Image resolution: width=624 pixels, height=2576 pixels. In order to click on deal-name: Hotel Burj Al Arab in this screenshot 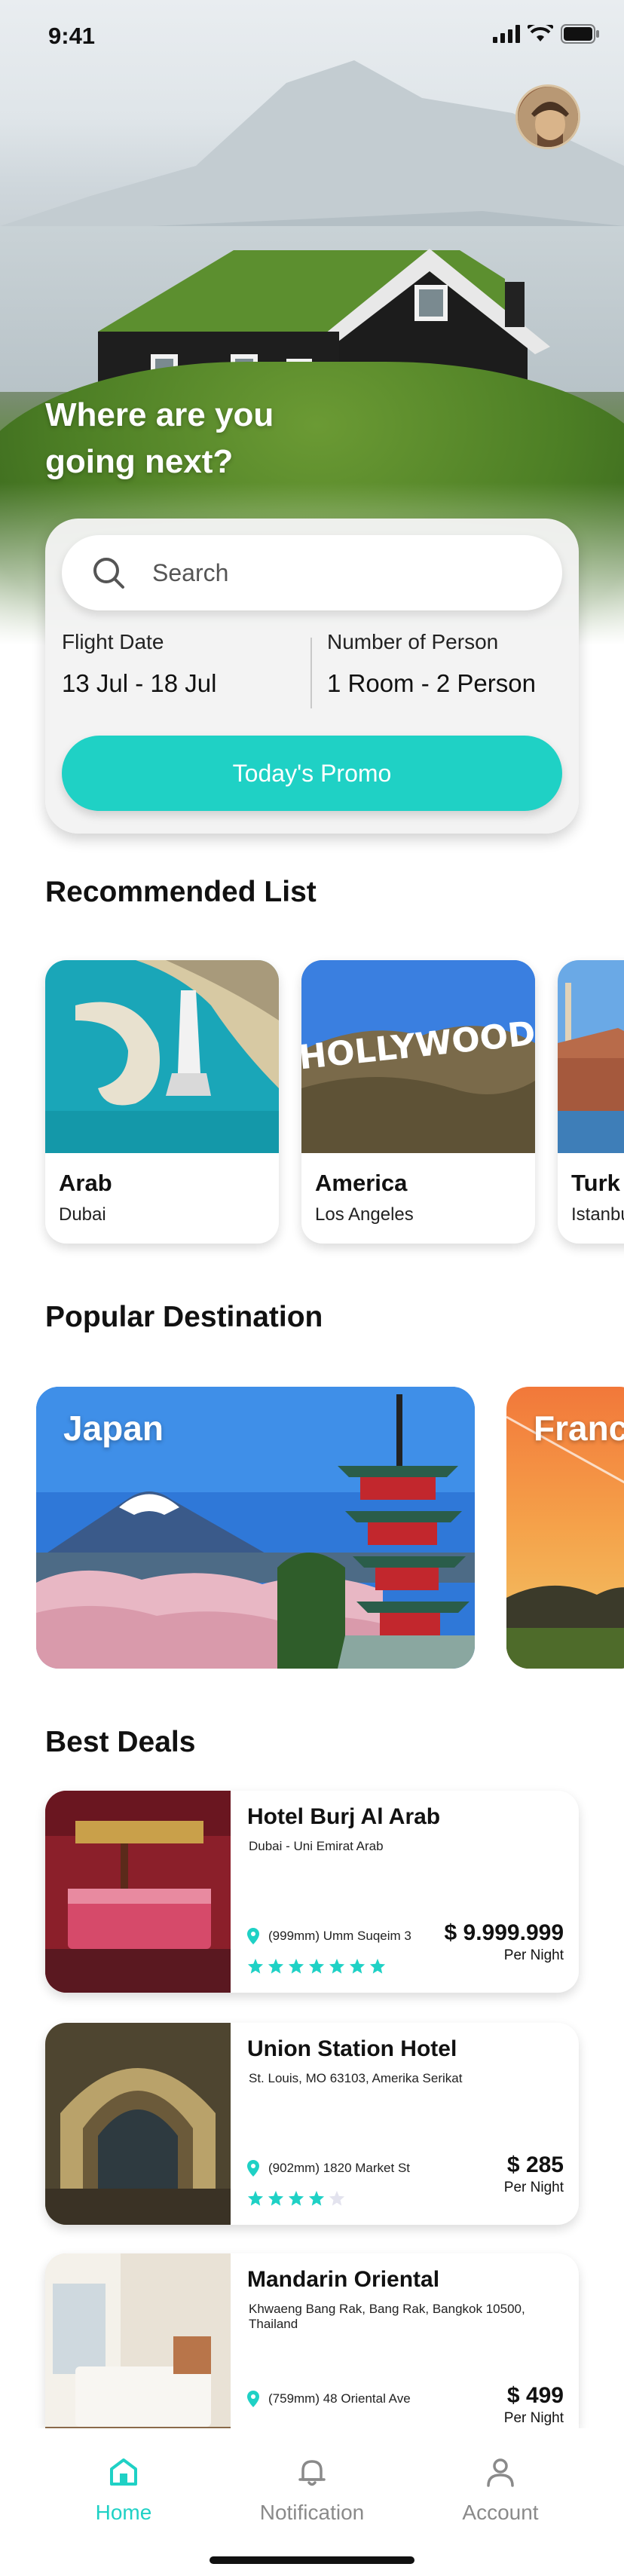, I will do `click(344, 1817)`.